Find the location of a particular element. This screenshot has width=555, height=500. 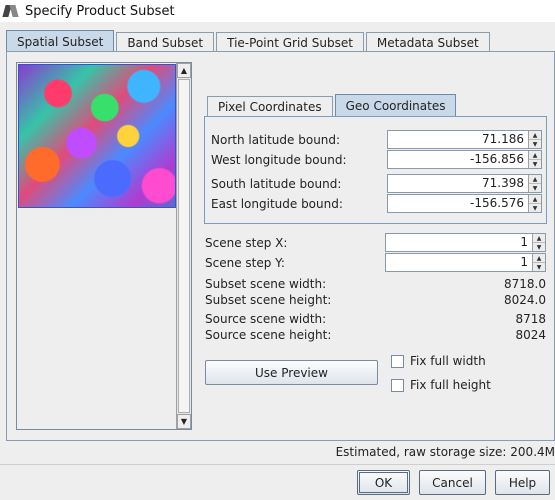

scene-step-x-label: Scene step X: is located at coordinates (246, 243).